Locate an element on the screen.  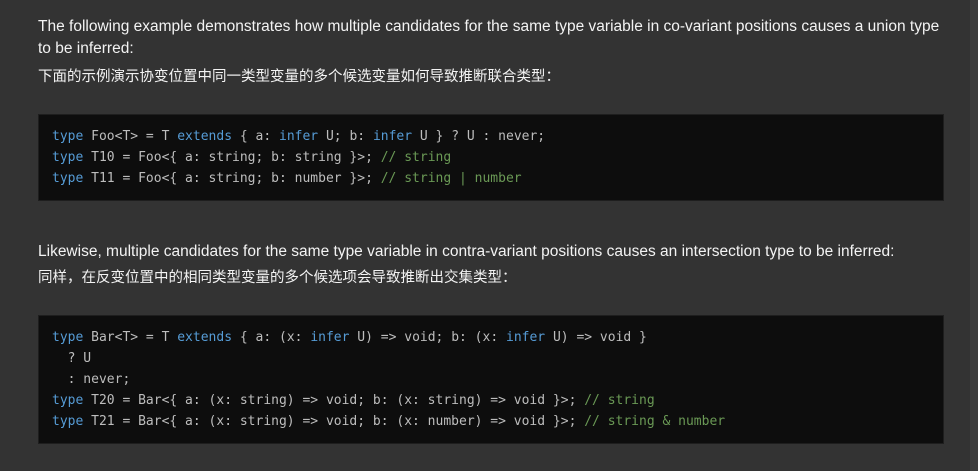
code-text: : never; is located at coordinates (91, 379).